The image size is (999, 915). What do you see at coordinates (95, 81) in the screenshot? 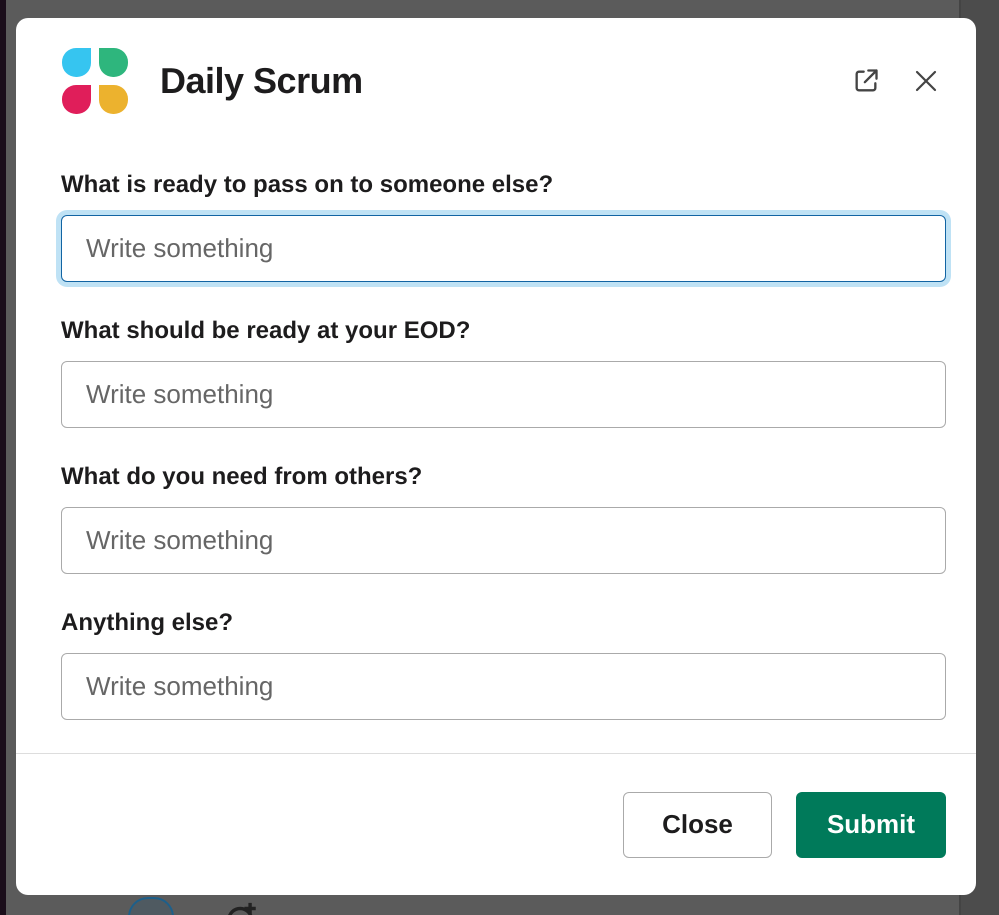
I see `app-logo-icon` at bounding box center [95, 81].